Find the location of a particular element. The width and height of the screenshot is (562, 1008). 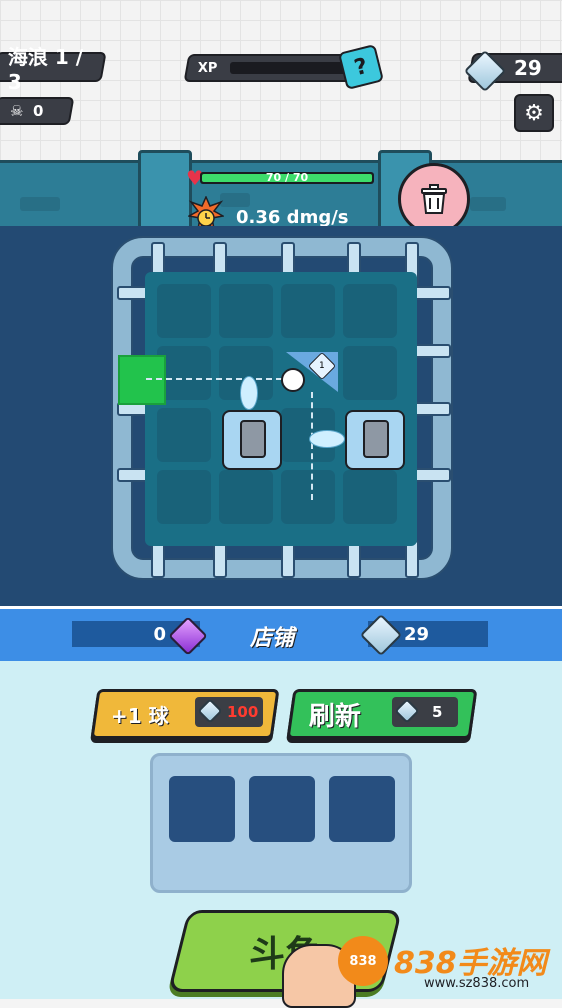

shop-title: 店铺 is located at coordinates (272, 638).